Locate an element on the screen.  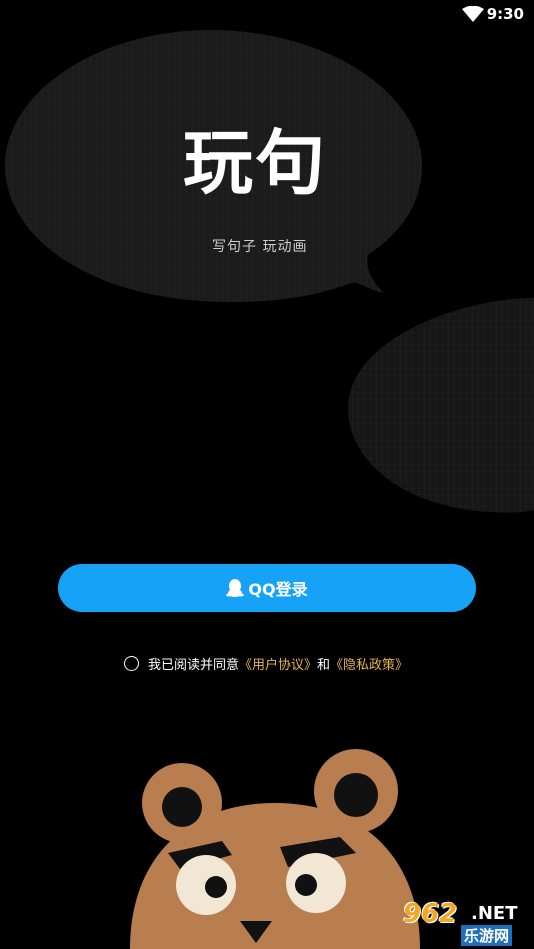
agreement-prefix: 我已阅读并同意 is located at coordinates (194, 665).